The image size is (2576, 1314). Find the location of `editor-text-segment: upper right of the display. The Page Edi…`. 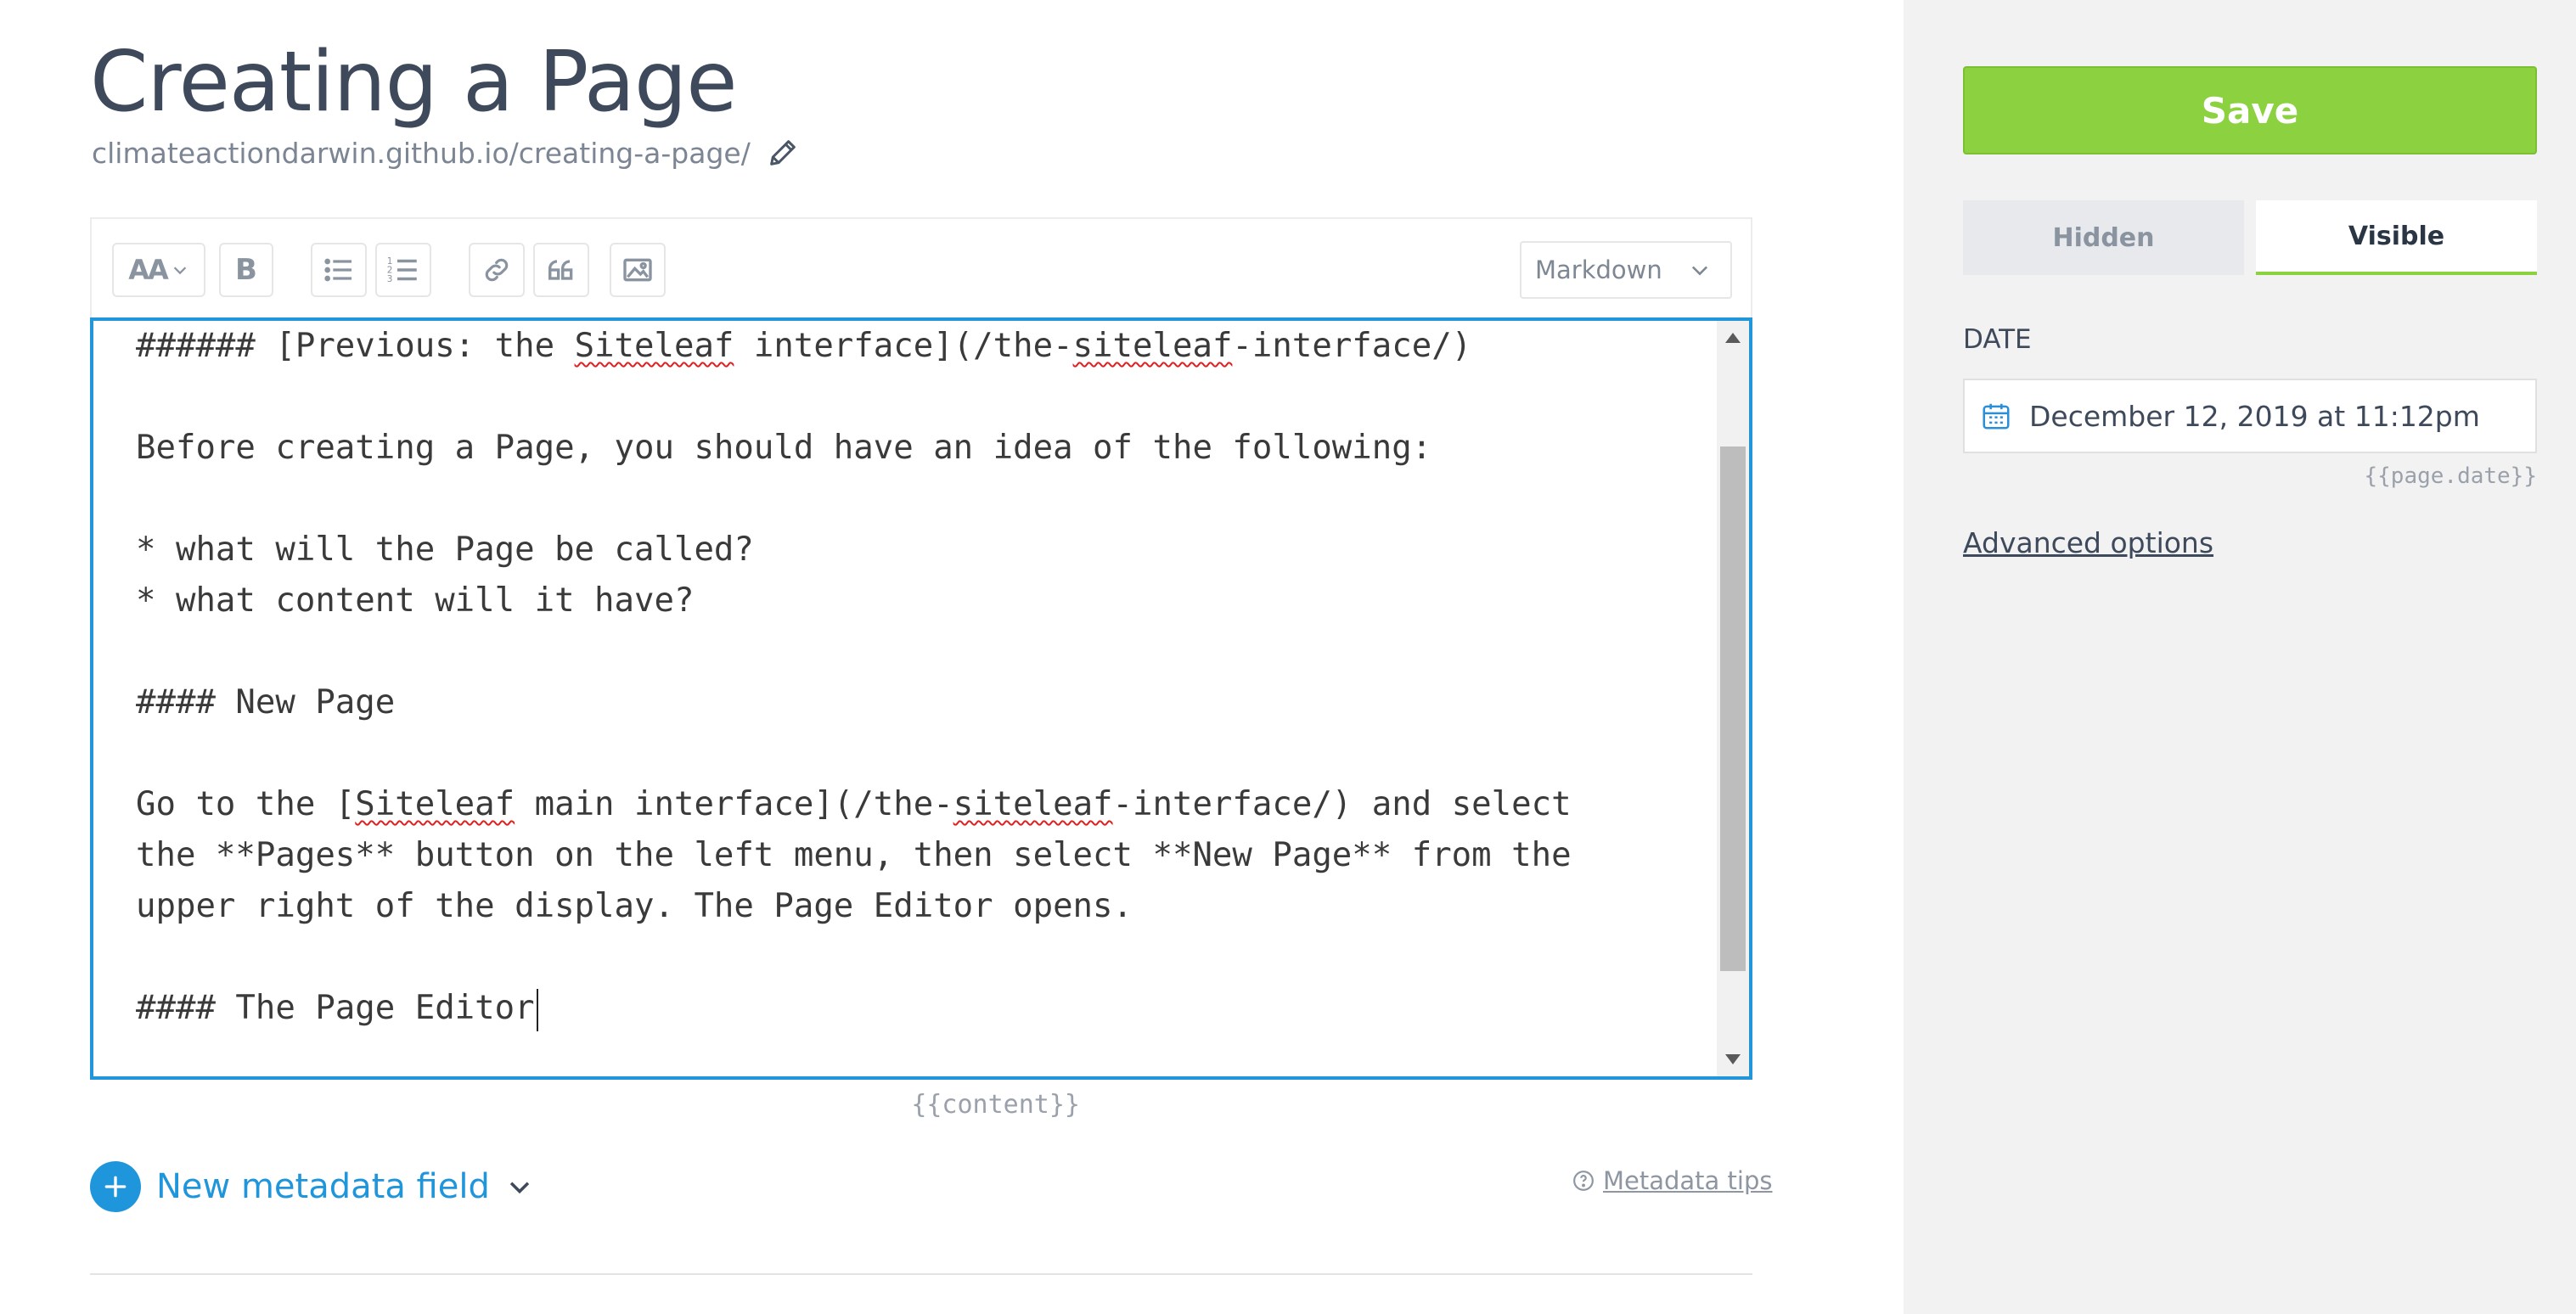

editor-text-segment: upper right of the display. The Page Edi… is located at coordinates (634, 906).